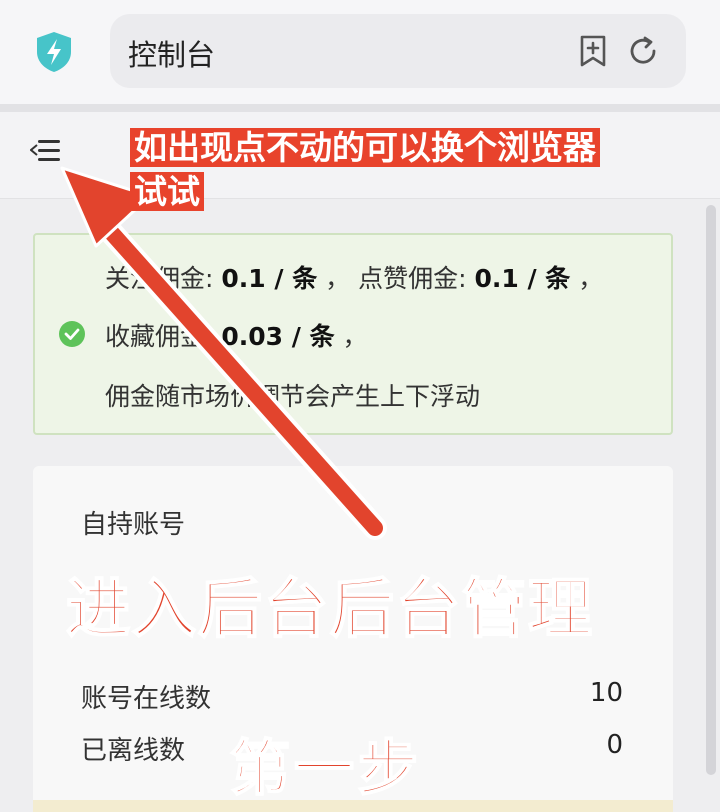  Describe the element at coordinates (365, 169) in the screenshot. I see `callout-text: 如出现点不动的可以换个浏览器试试` at that location.